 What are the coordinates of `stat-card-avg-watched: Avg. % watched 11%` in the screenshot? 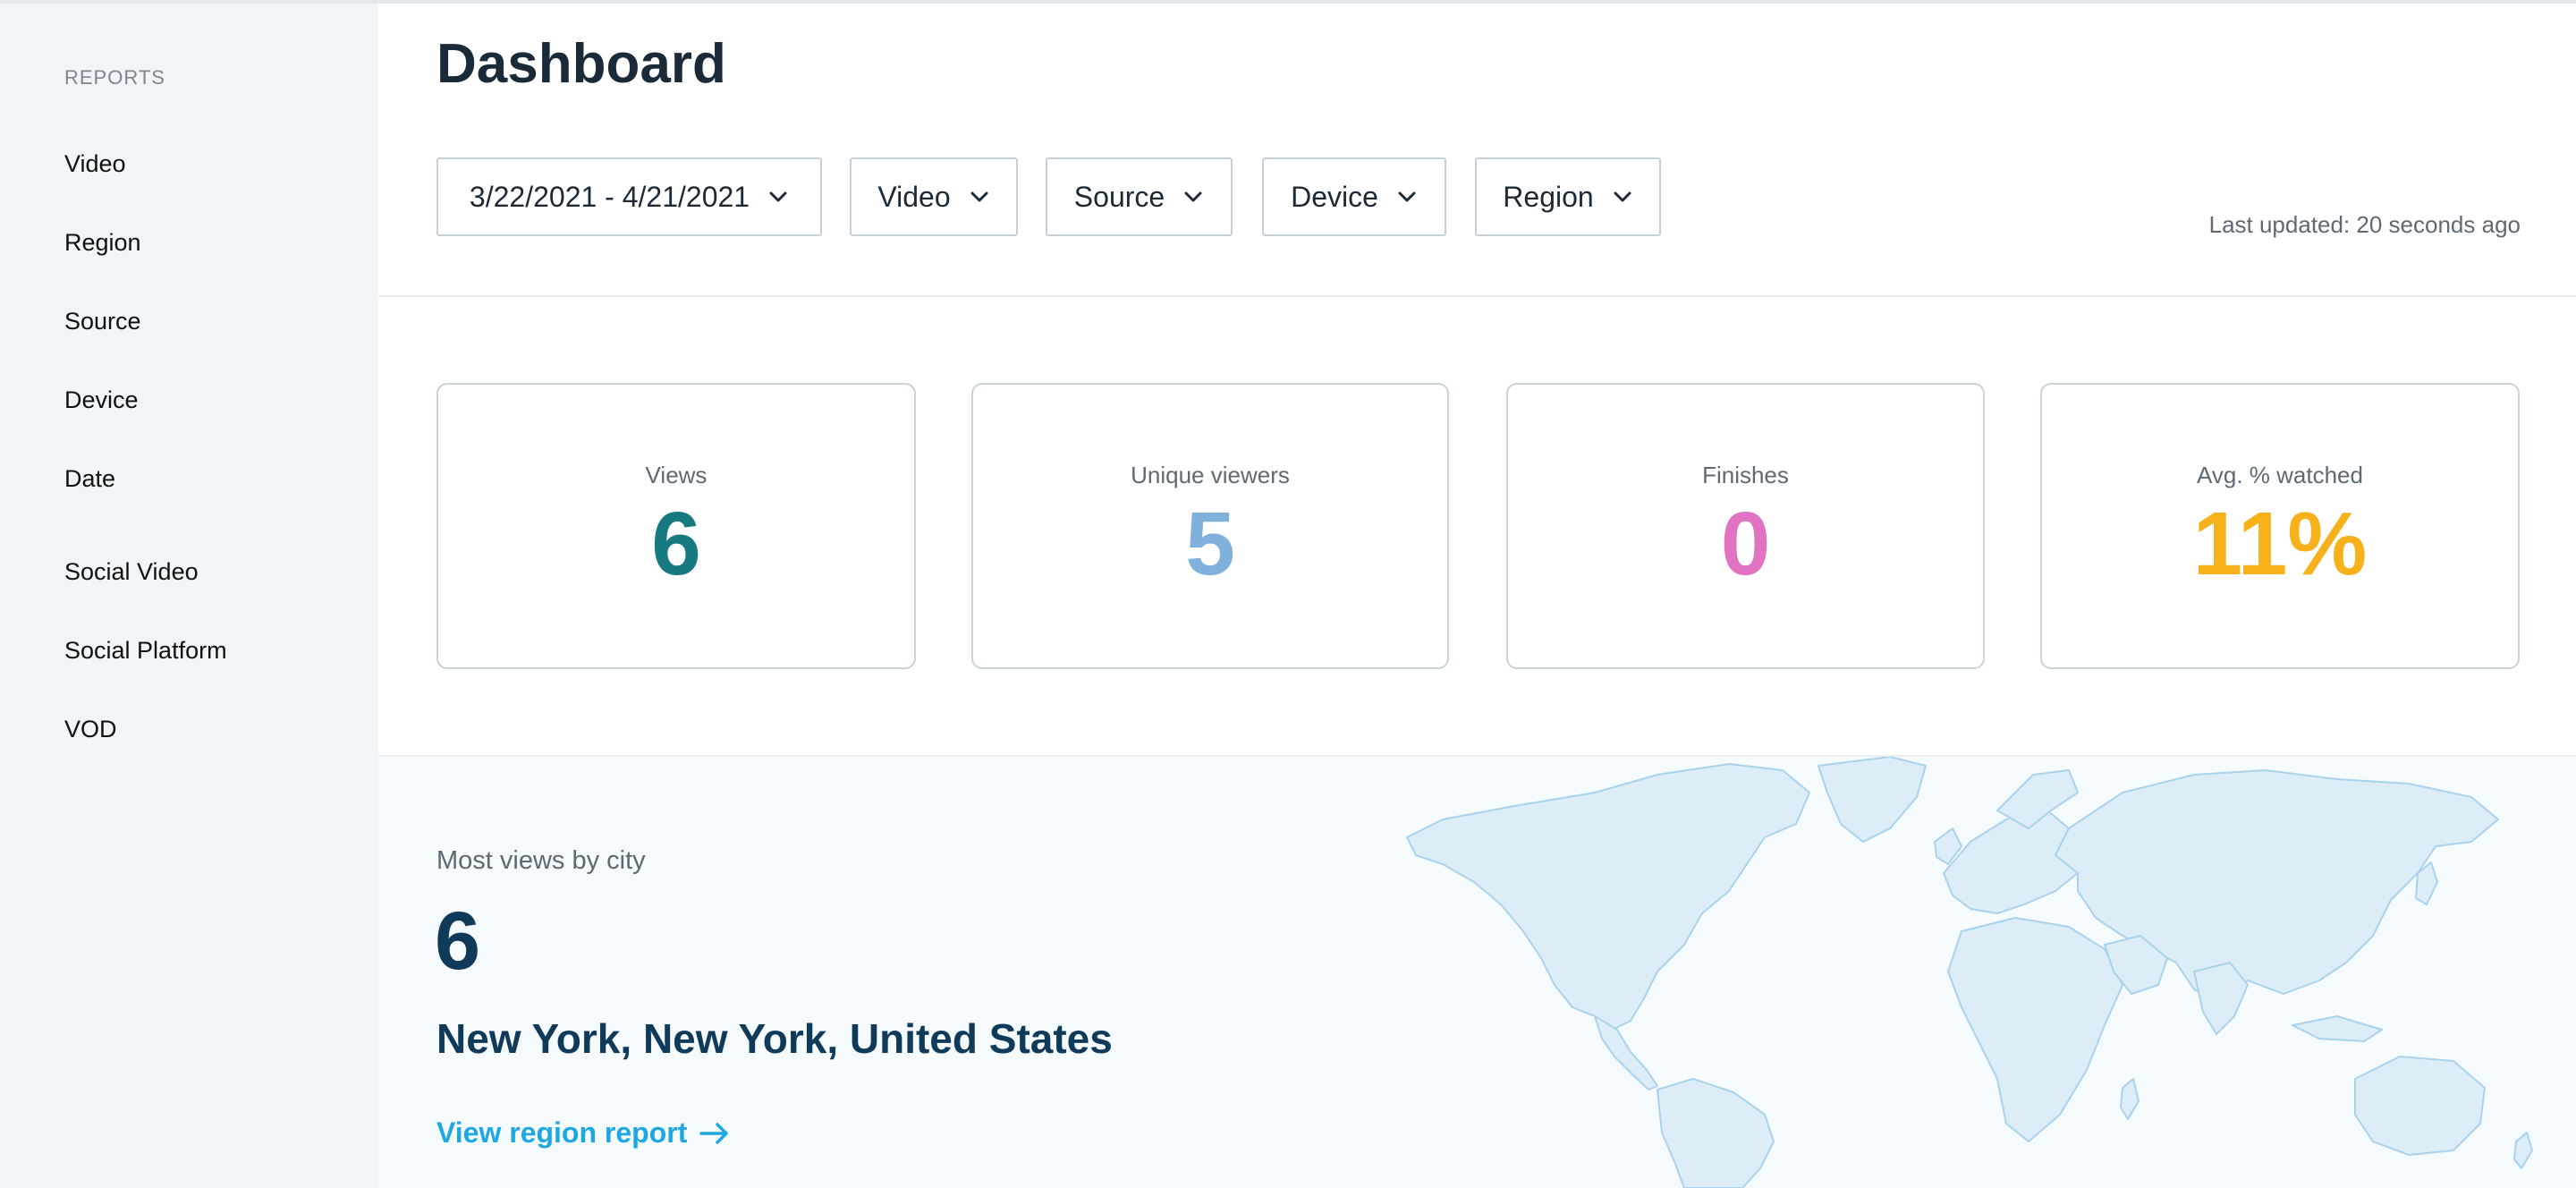 It's located at (2280, 526).